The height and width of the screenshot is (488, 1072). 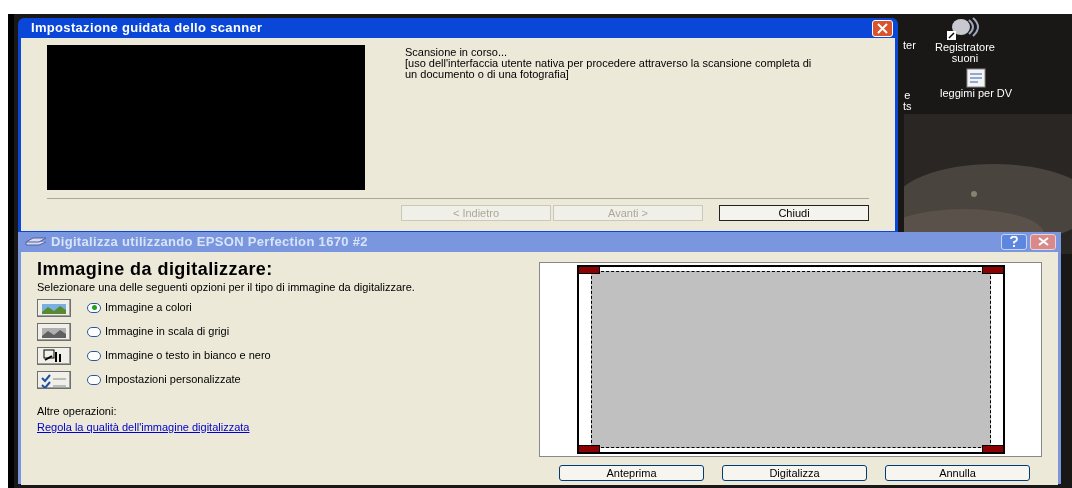 What do you see at coordinates (794, 472) in the screenshot?
I see `dialog-button: Digitalizza` at bounding box center [794, 472].